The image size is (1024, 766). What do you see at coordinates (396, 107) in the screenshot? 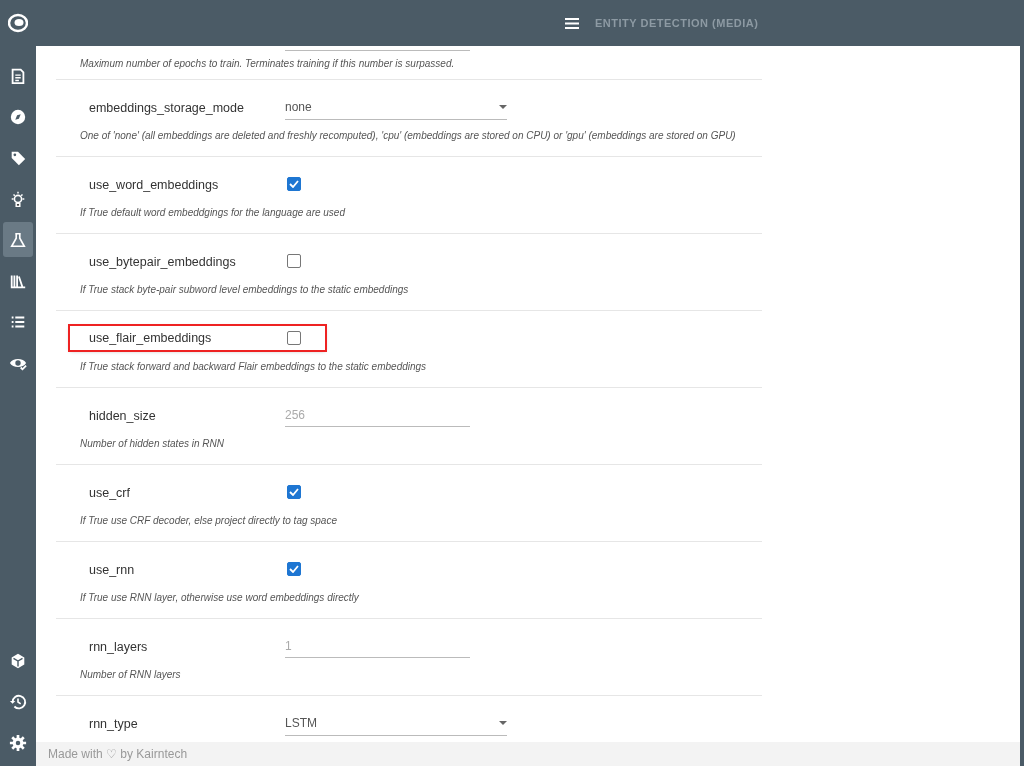
I see `dropdown: none` at bounding box center [396, 107].